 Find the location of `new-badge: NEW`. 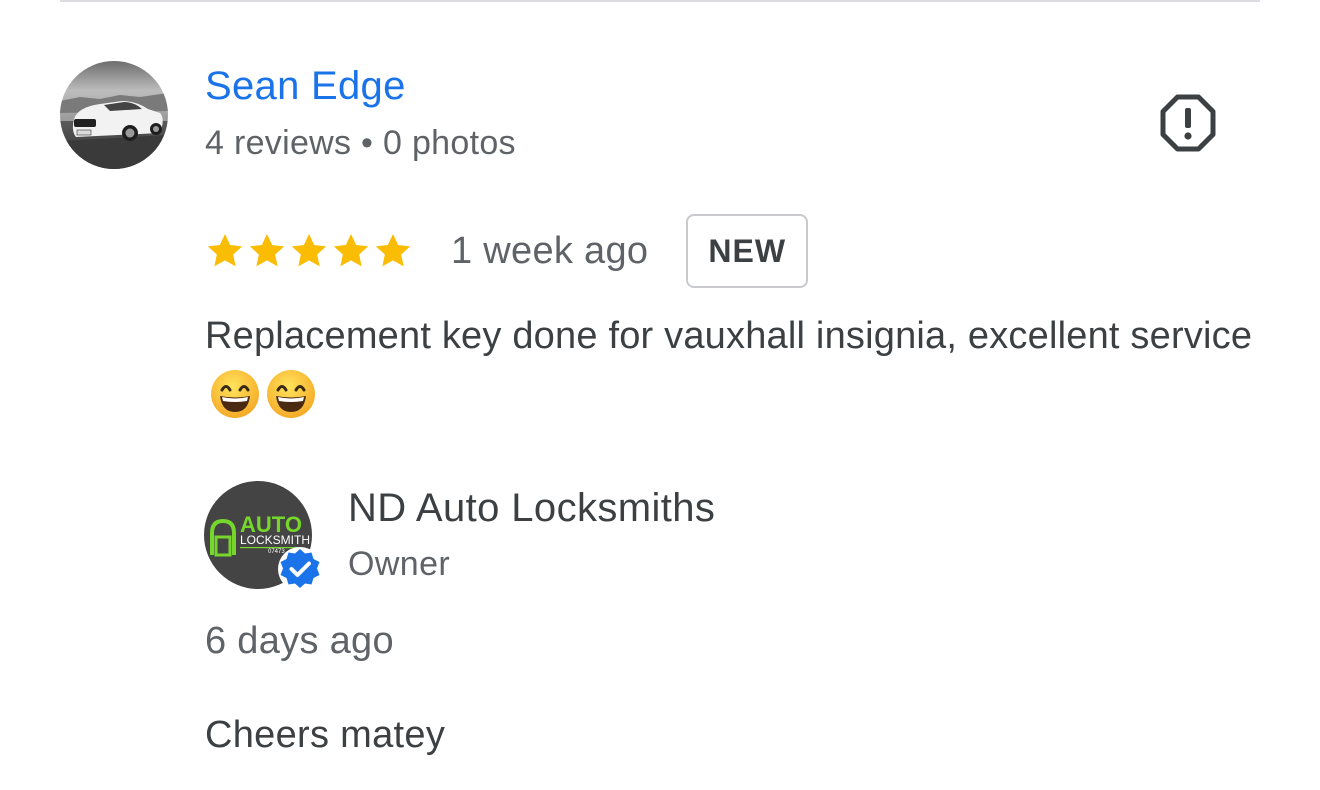

new-badge: NEW is located at coordinates (747, 251).